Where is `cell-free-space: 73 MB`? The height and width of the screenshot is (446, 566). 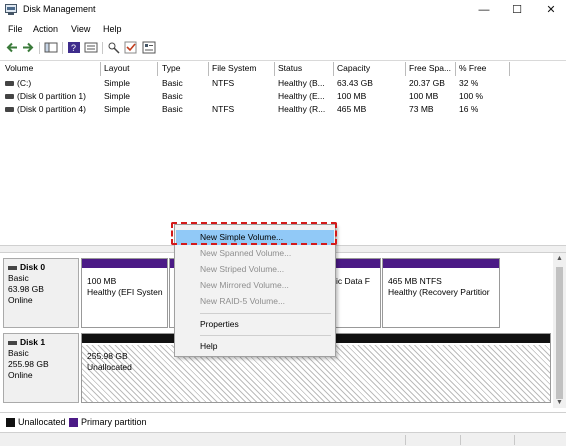
cell-free-space: 73 MB is located at coordinates (421, 109).